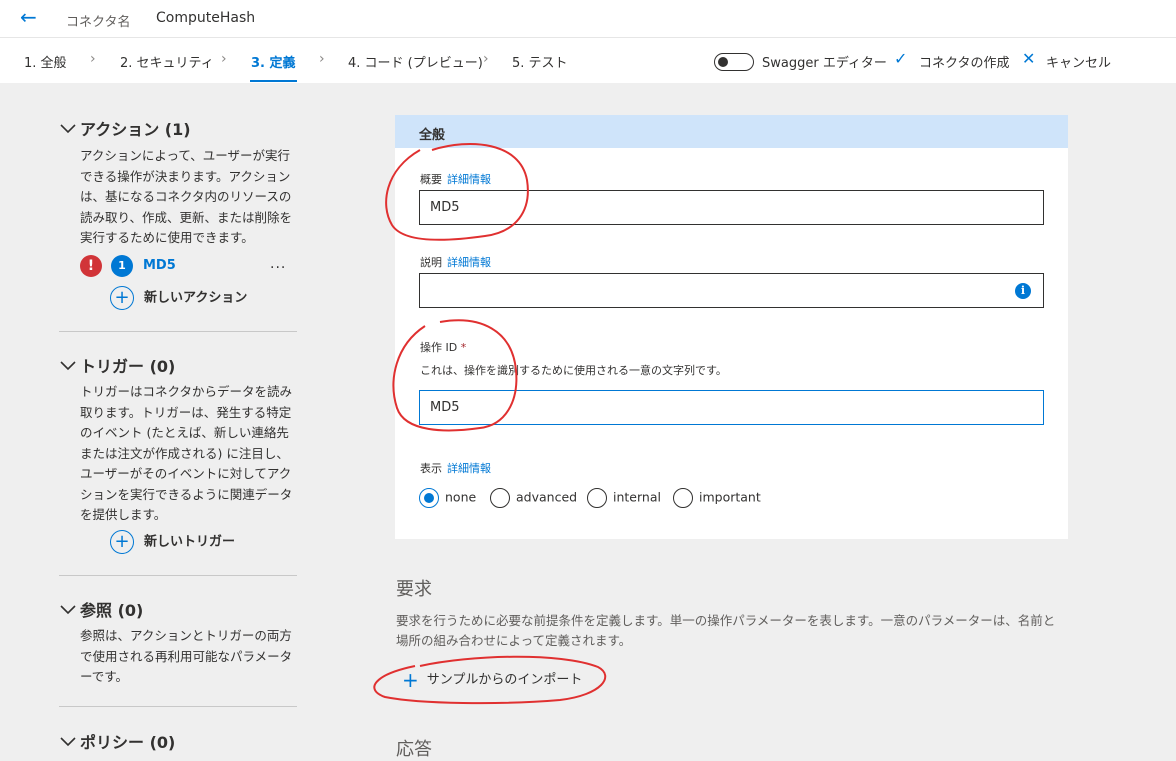  What do you see at coordinates (128, 366) in the screenshot?
I see `triggers-title: トリガー (0)` at bounding box center [128, 366].